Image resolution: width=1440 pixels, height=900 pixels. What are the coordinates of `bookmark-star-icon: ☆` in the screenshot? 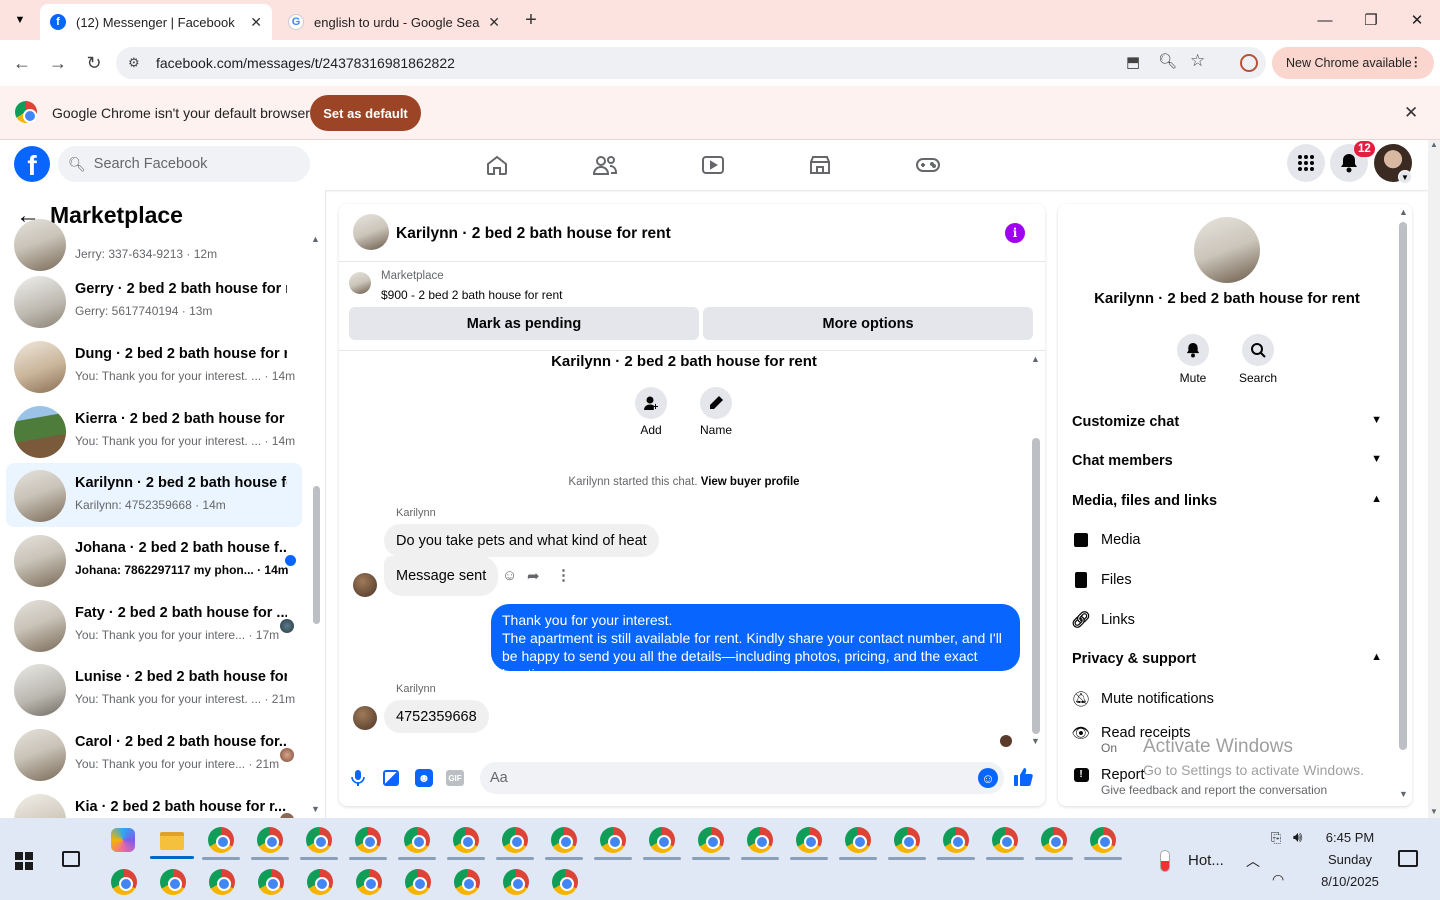 It's located at (1197, 61).